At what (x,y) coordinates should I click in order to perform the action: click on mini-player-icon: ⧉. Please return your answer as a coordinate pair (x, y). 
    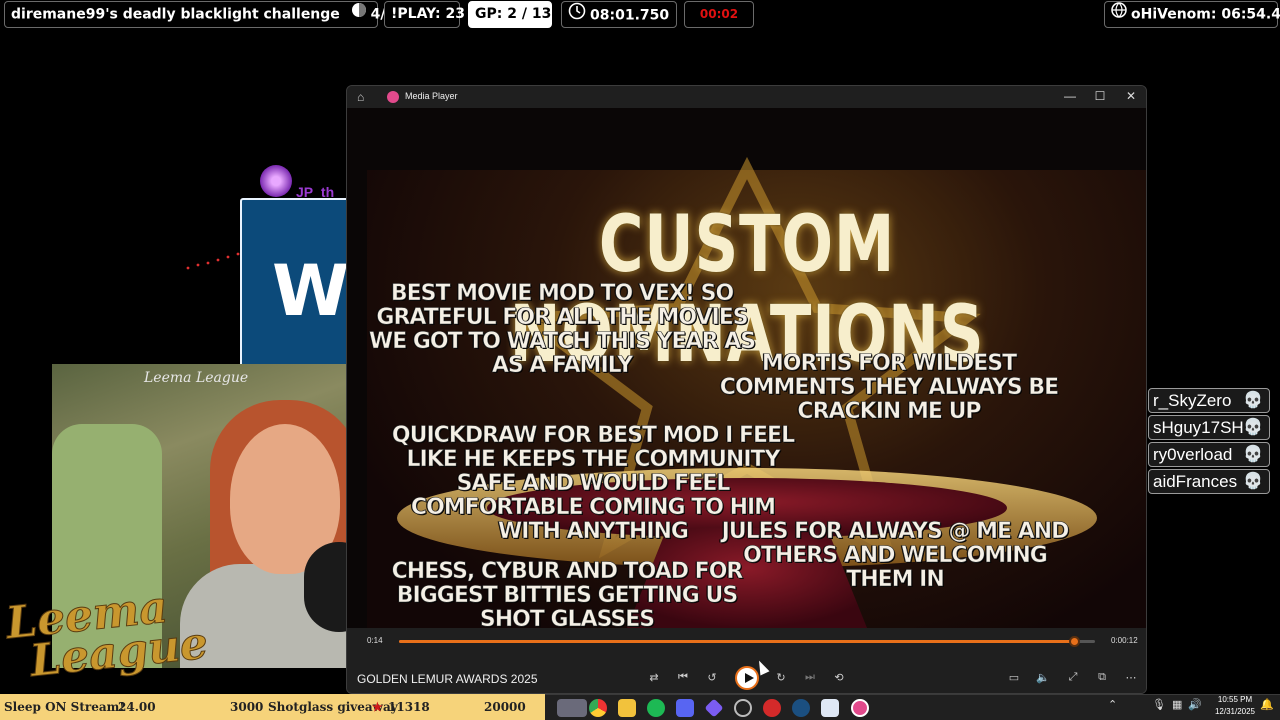
    Looking at the image, I should click on (1102, 677).